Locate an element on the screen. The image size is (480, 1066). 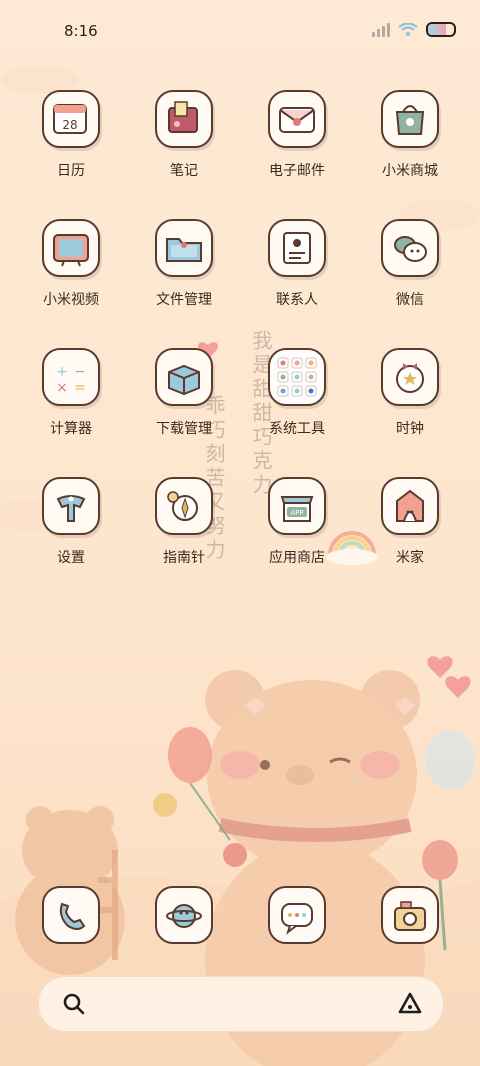
phone-icon is located at coordinates (71, 915).